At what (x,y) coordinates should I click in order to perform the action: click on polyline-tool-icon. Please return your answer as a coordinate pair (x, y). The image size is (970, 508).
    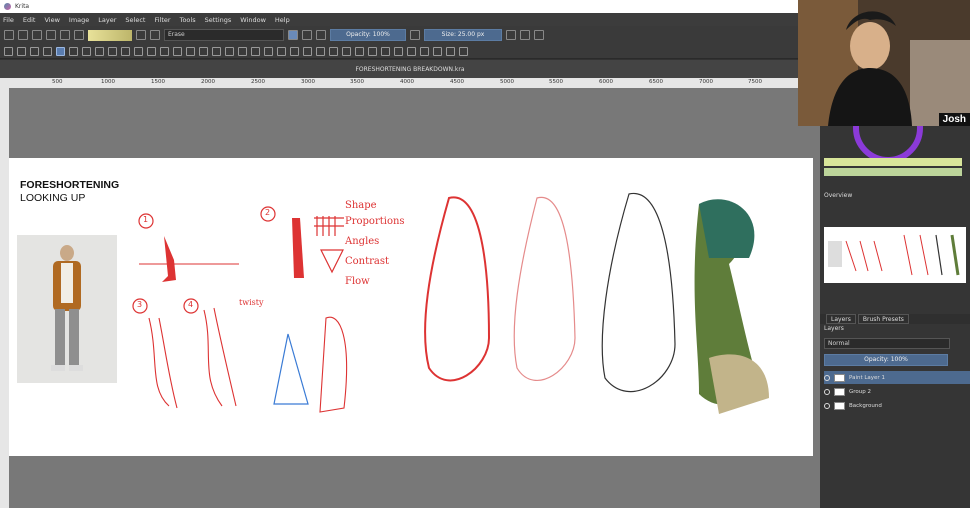
    Looking at the image, I should click on (125, 51).